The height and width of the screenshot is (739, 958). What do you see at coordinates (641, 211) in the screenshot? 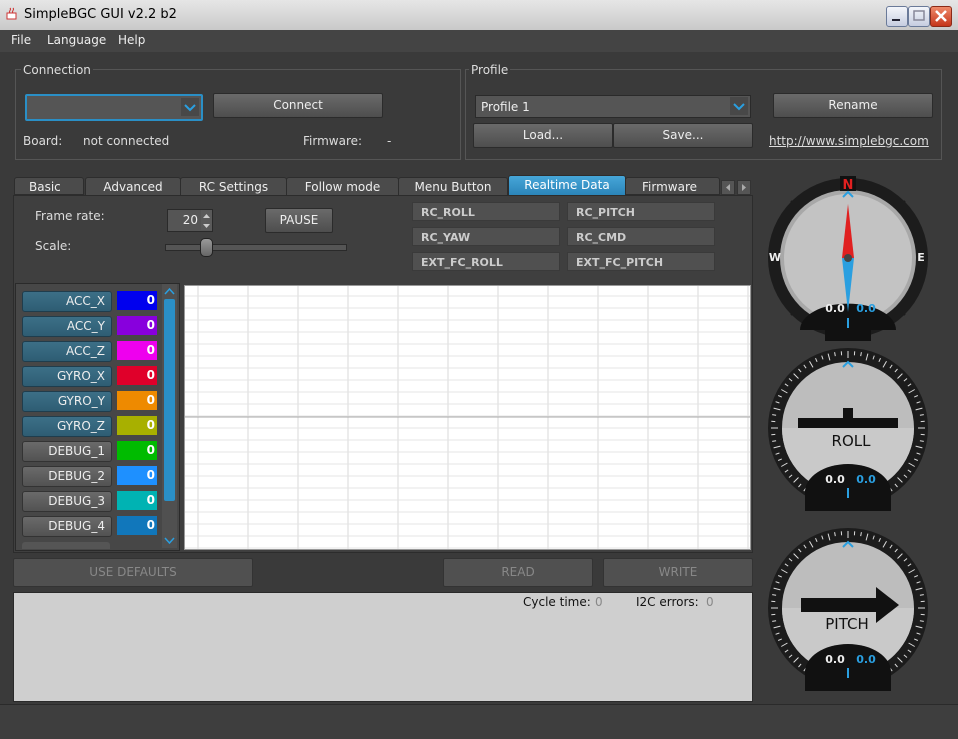
I see `rc-pitch-button: RC_PITCH` at bounding box center [641, 211].